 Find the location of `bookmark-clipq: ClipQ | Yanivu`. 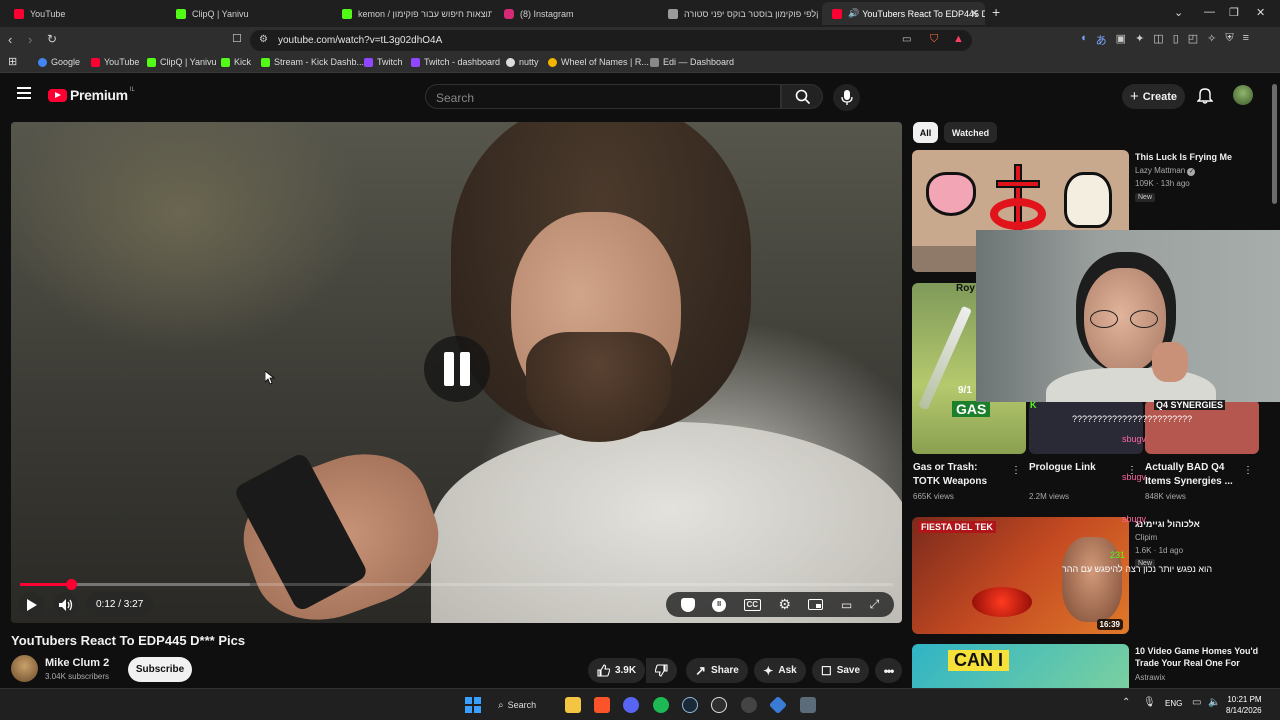

bookmark-clipq: ClipQ | Yanivu is located at coordinates (182, 62).